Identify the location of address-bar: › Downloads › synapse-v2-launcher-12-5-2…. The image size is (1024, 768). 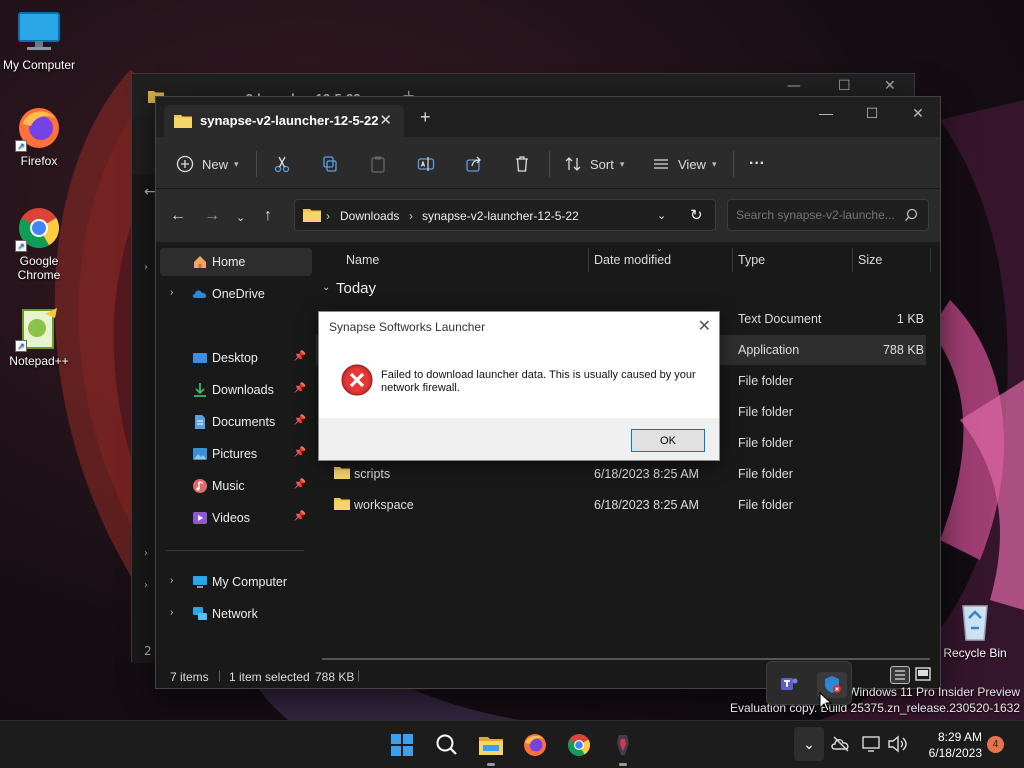
(505, 215).